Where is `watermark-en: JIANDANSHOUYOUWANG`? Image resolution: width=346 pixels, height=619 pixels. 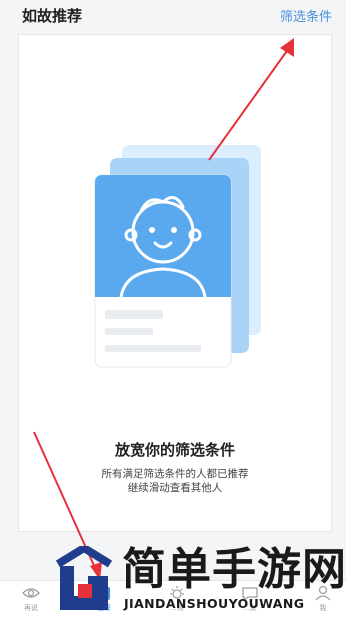 watermark-en: JIANDANSHOUYOUWANG is located at coordinates (214, 603).